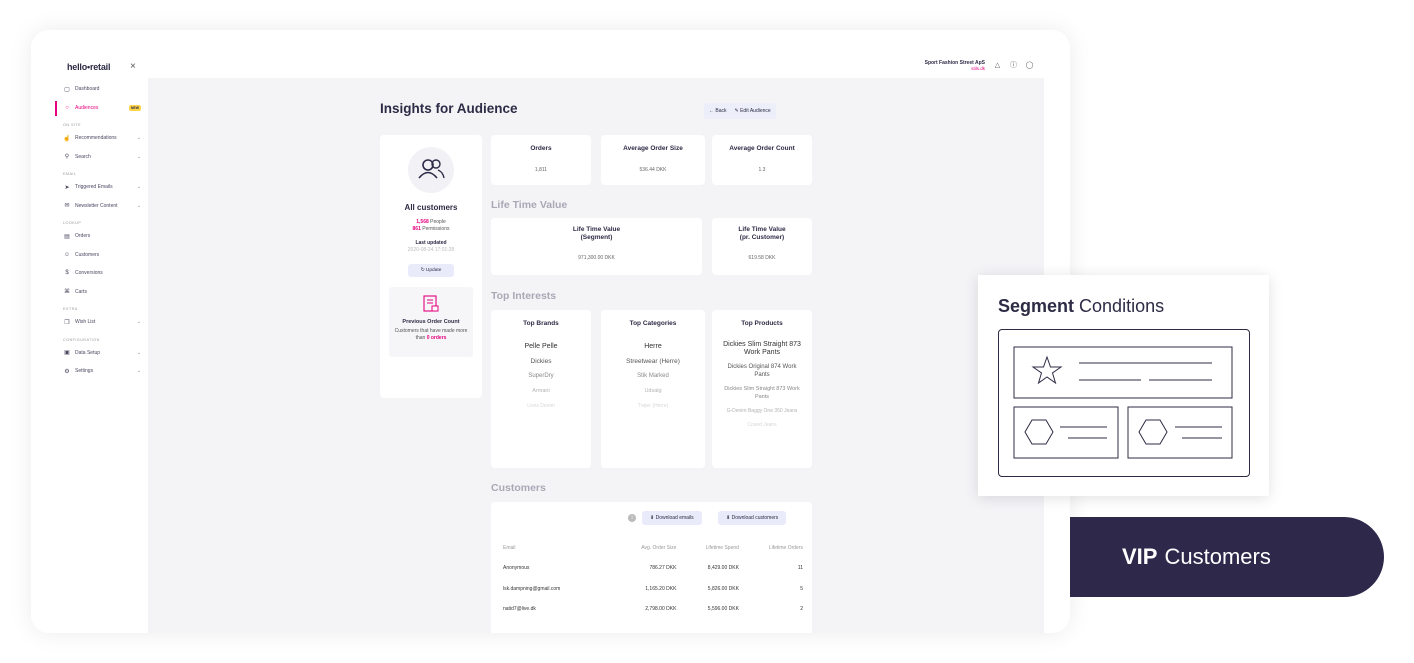 The image size is (1414, 663). I want to click on logo: hello•retail, so click(89, 67).